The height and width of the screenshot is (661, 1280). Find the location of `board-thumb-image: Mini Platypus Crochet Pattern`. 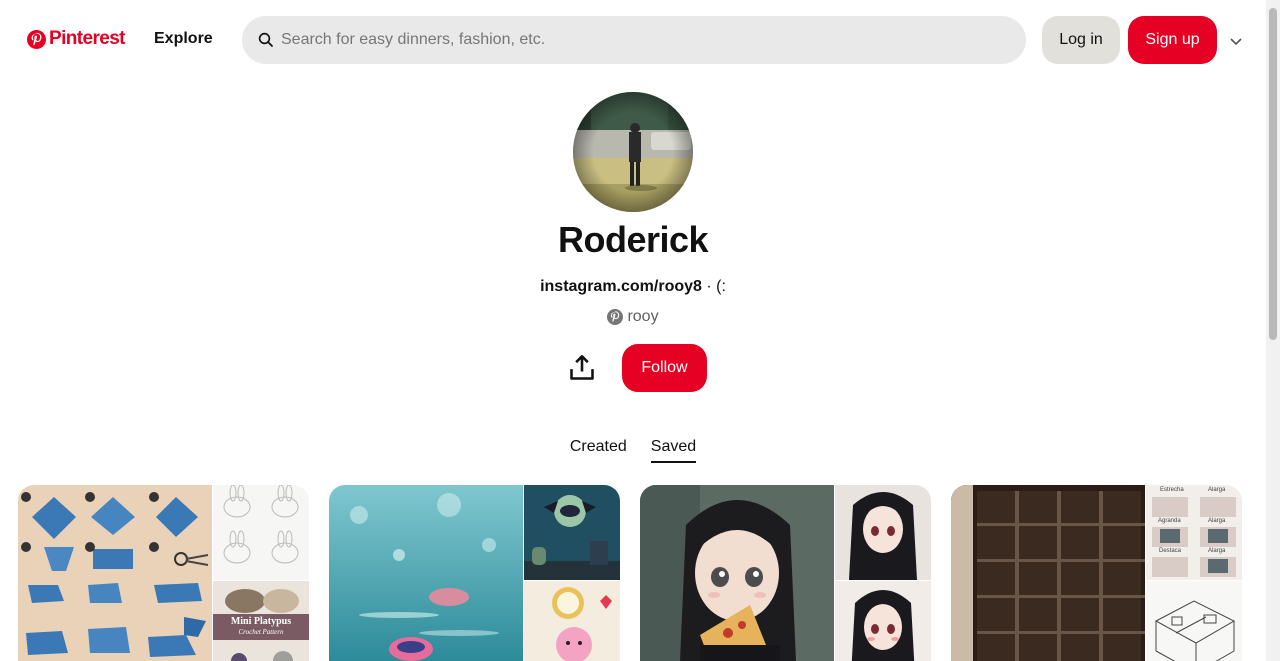

board-thumb-image: Mini Platypus Crochet Pattern is located at coordinates (261, 621).